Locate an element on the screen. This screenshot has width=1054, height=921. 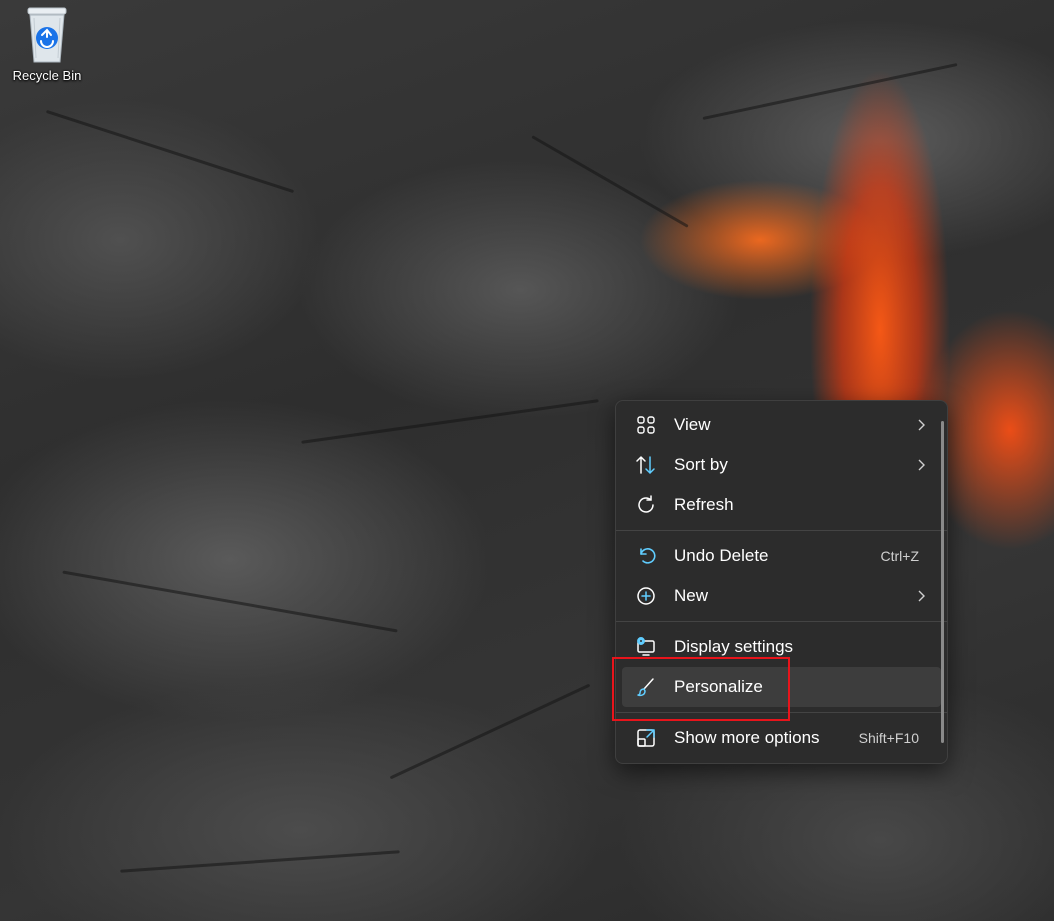
menu-item-shortcut: Ctrl+Z is located at coordinates (900, 556).